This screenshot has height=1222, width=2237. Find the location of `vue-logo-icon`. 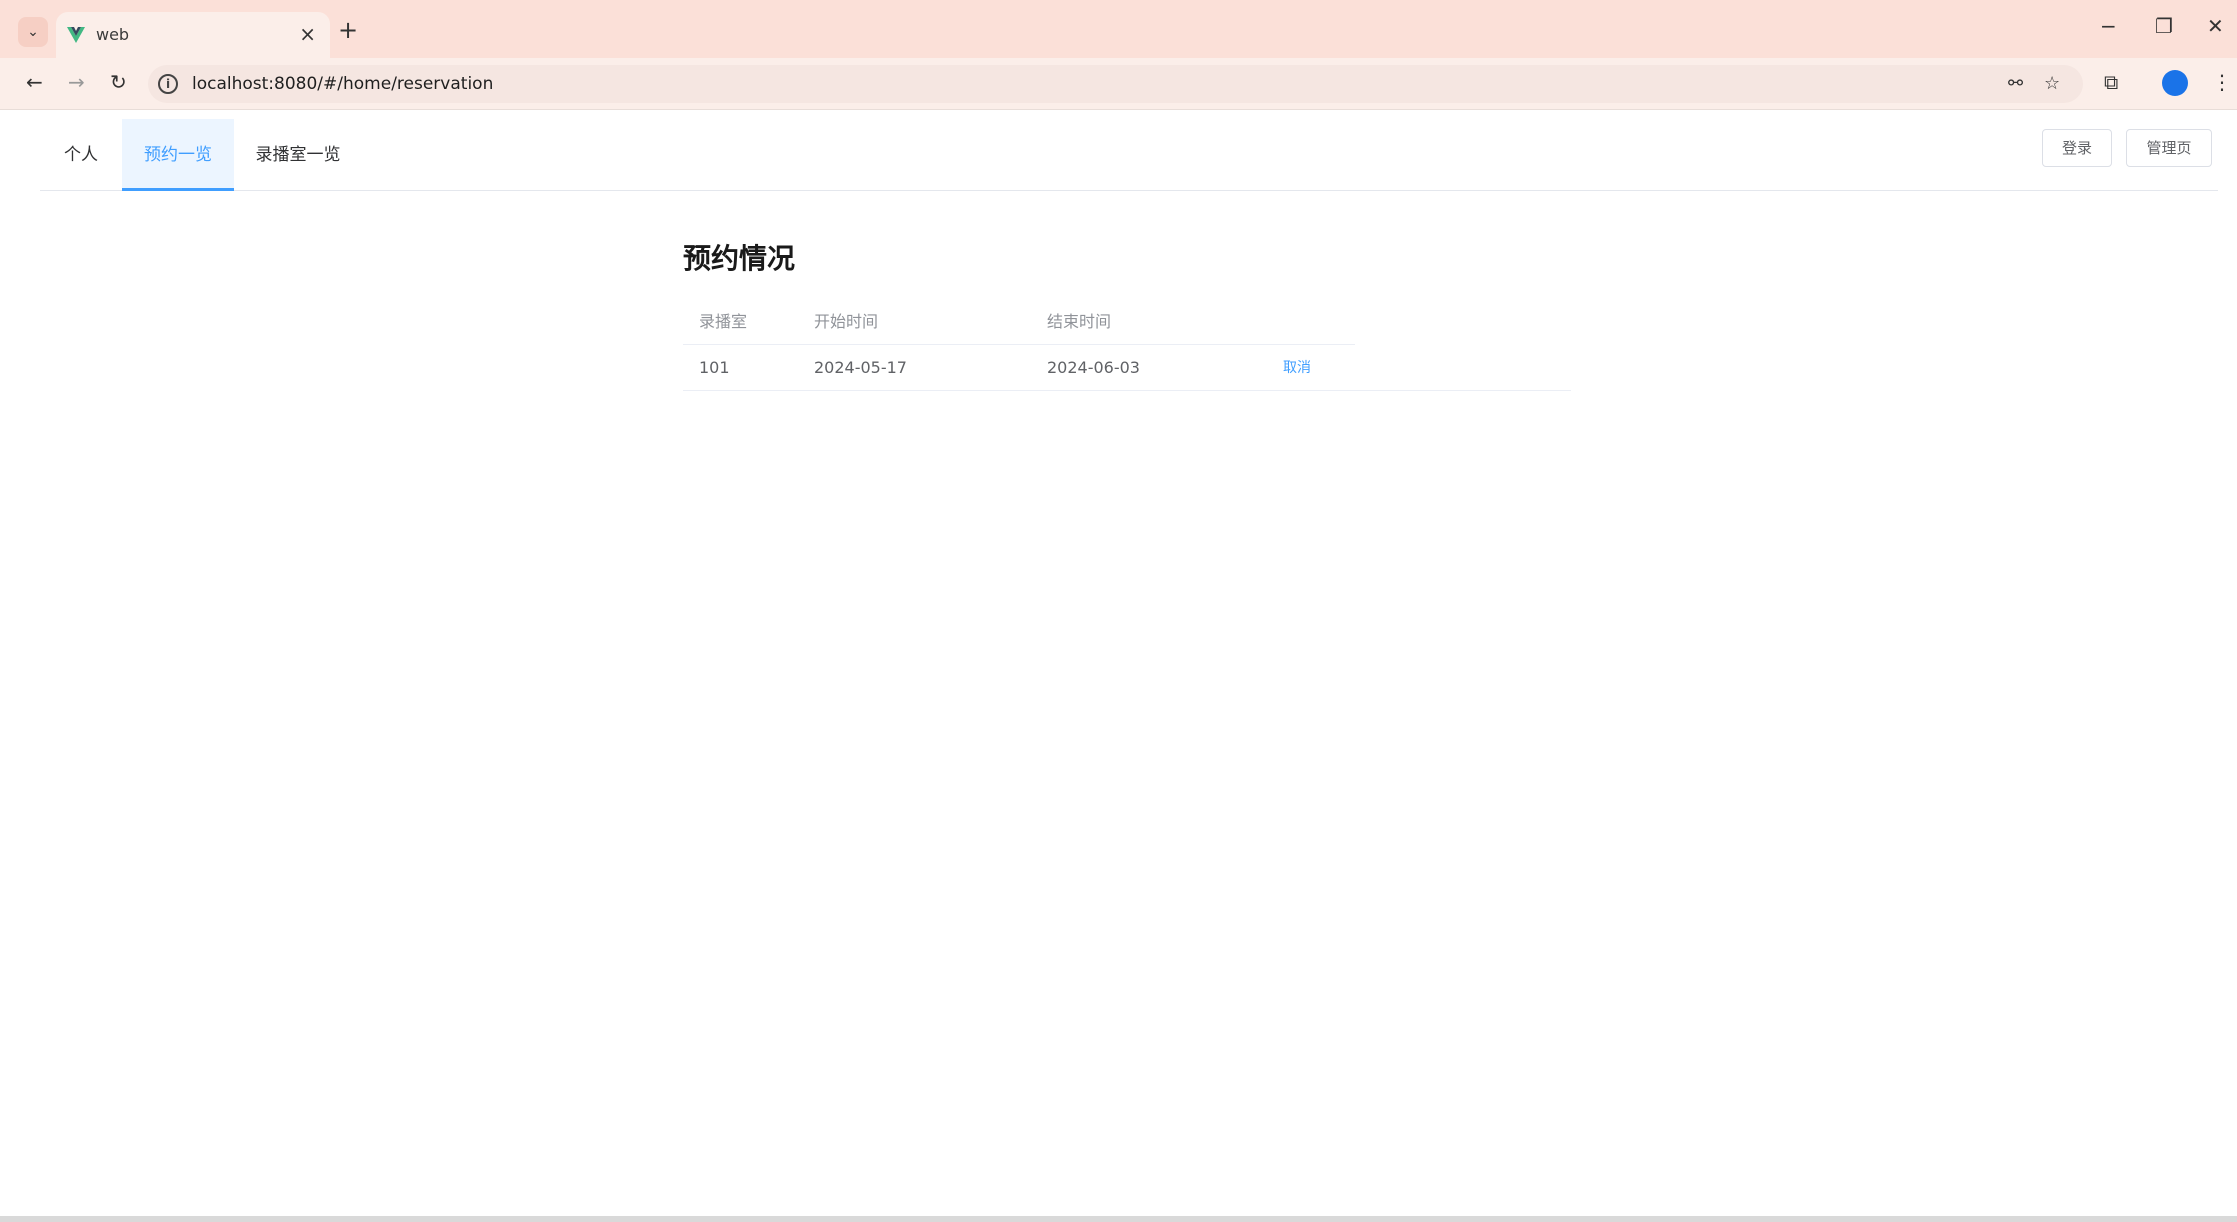

vue-logo-icon is located at coordinates (76, 35).